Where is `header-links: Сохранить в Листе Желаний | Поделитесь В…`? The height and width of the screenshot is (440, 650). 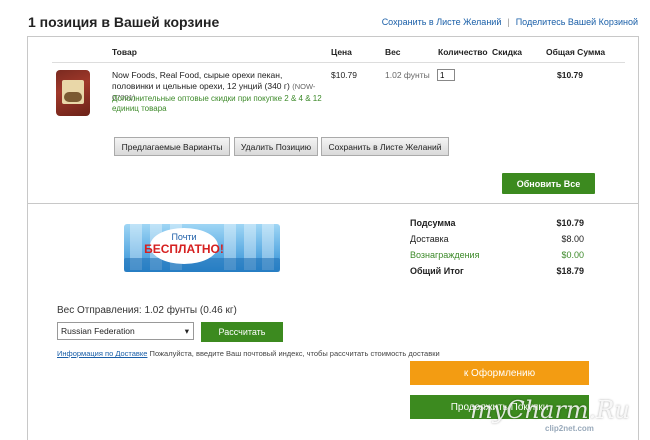
header-links: Сохранить в Листе Желаний | Поделитесь В… is located at coordinates (510, 22).